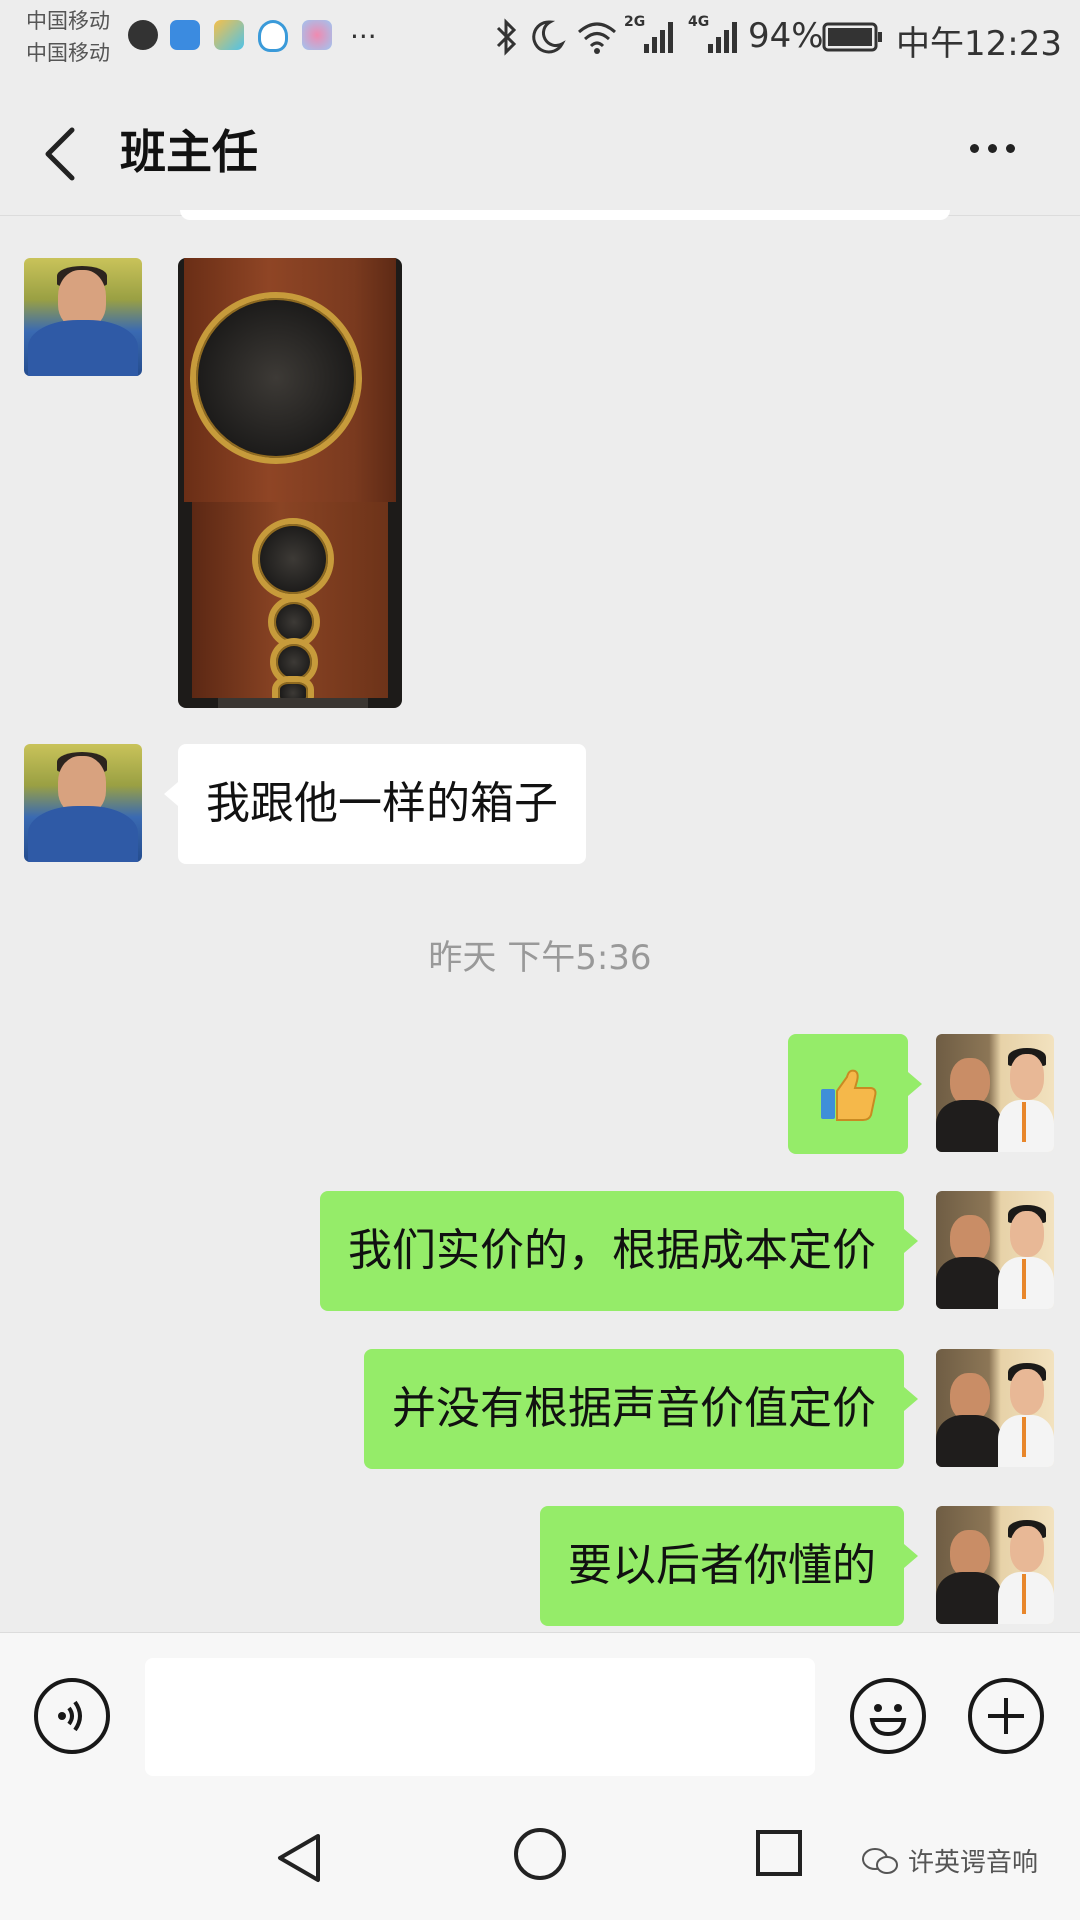 The image size is (1080, 1920). I want to click on input-bar, so click(540, 1712).